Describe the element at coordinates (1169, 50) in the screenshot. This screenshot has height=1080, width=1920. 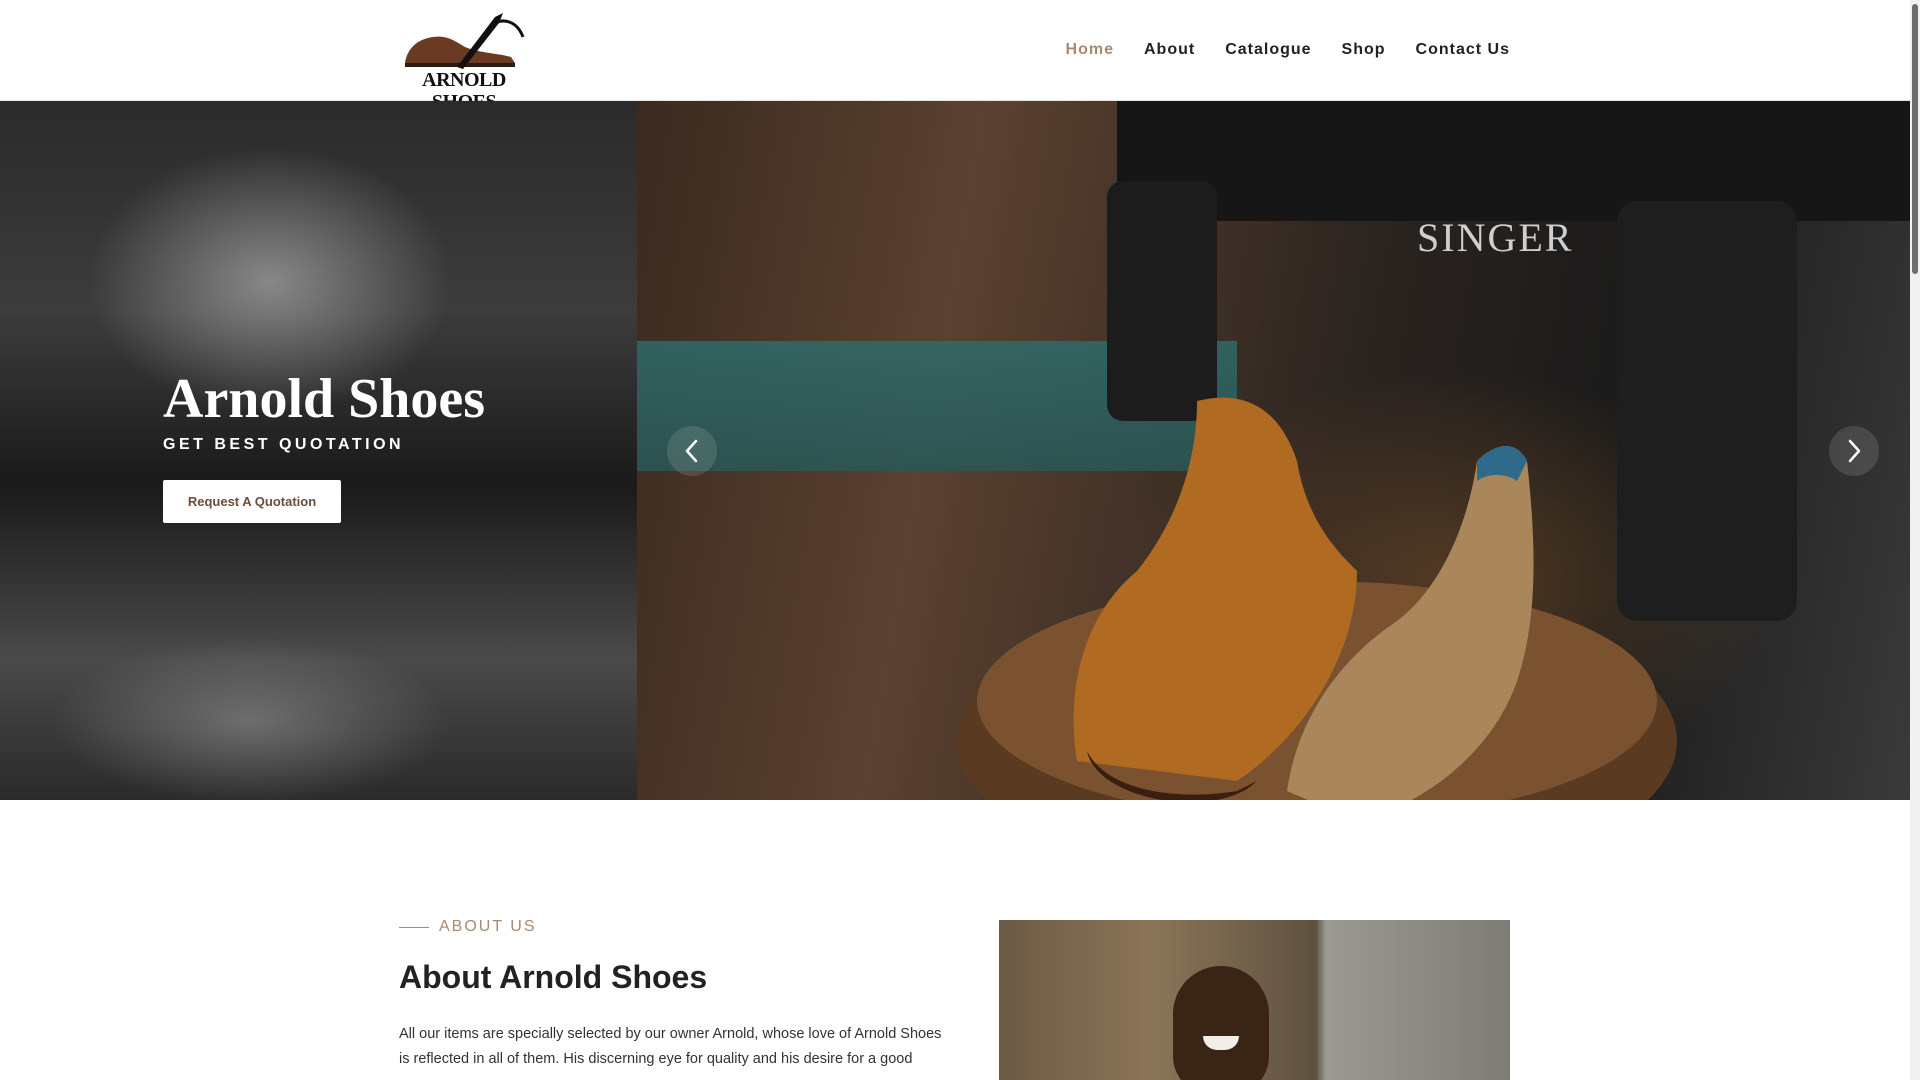
I see `nav-about: About` at that location.